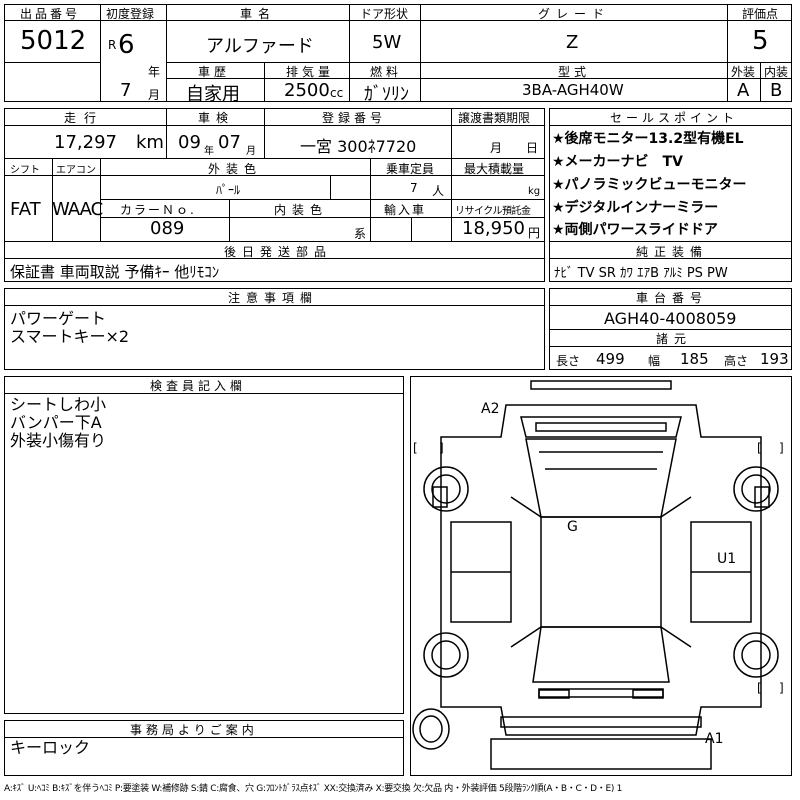 Image resolution: width=800 pixels, height=800 pixels. I want to click on inspector-line-2: バンパー下A, so click(56, 422).